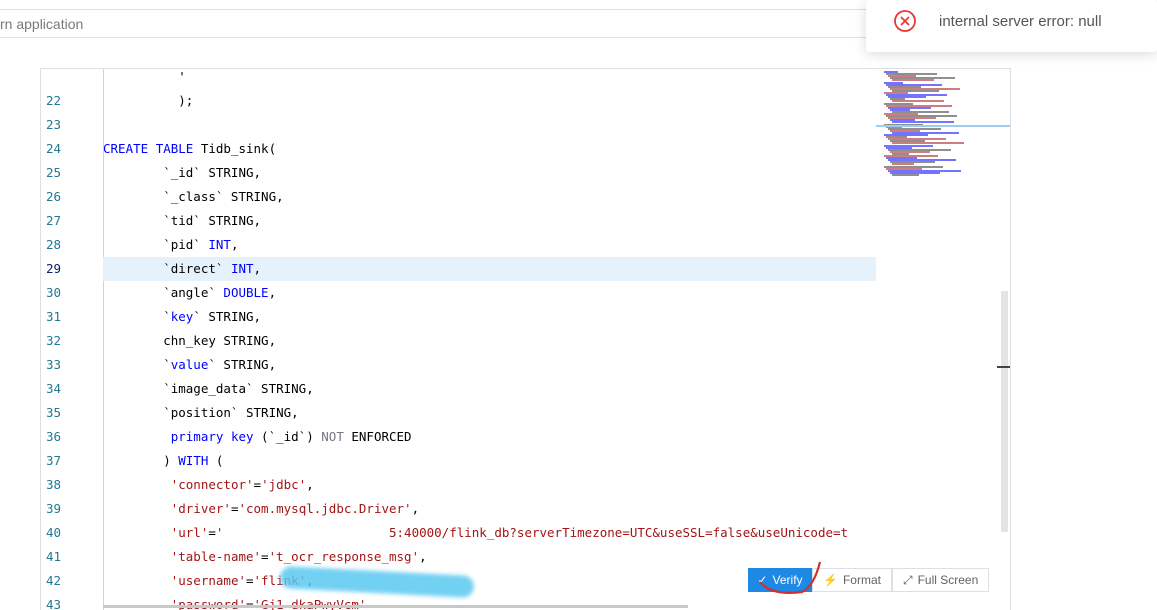 The height and width of the screenshot is (610, 1157). What do you see at coordinates (53, 316) in the screenshot?
I see `line-number: 31` at bounding box center [53, 316].